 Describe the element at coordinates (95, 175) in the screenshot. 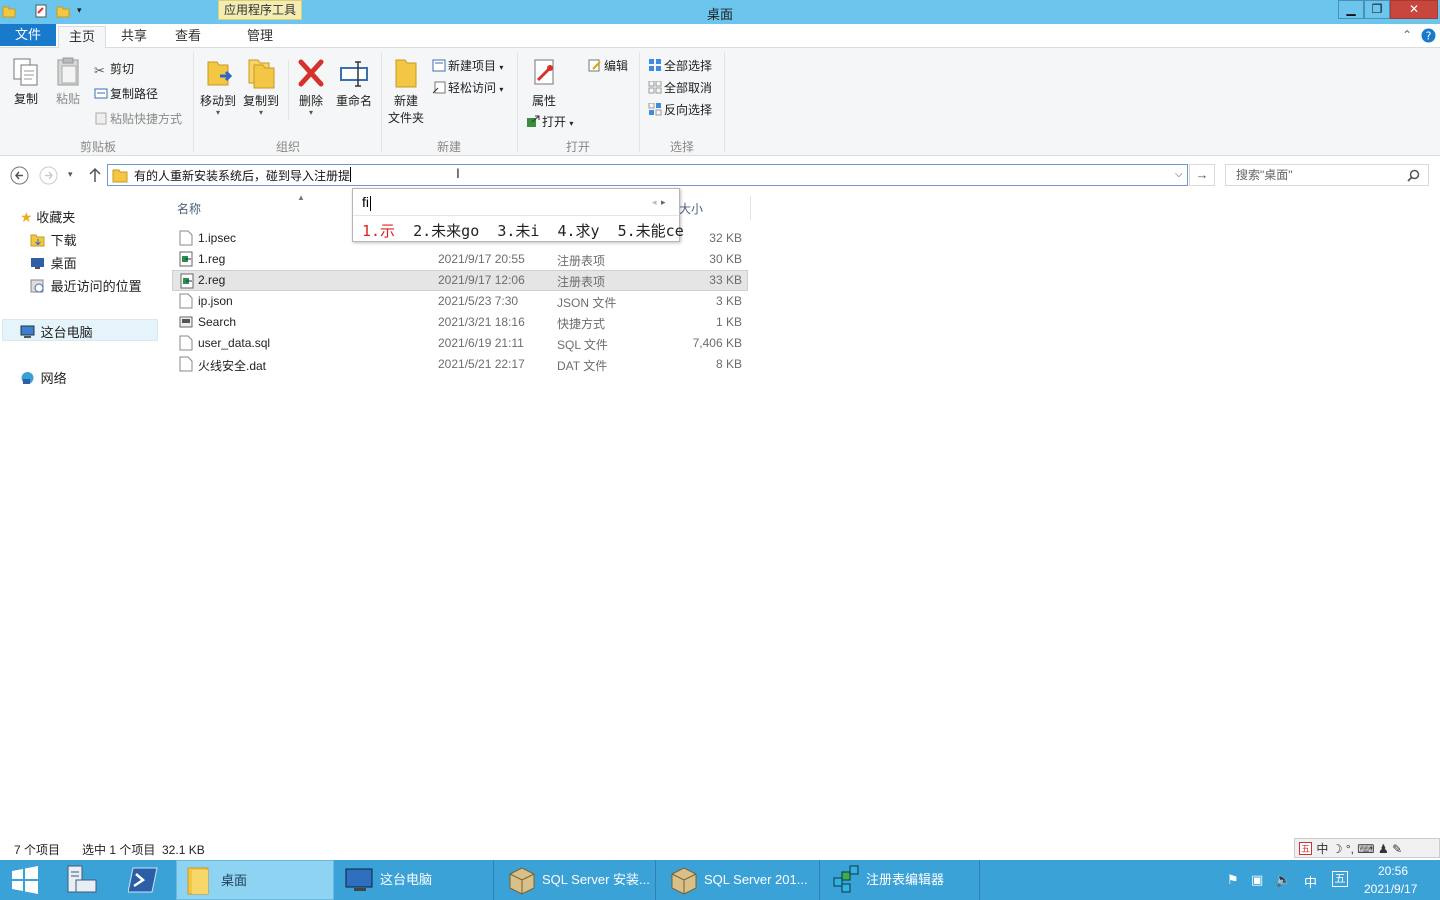

I see `up-arrow-icon` at that location.